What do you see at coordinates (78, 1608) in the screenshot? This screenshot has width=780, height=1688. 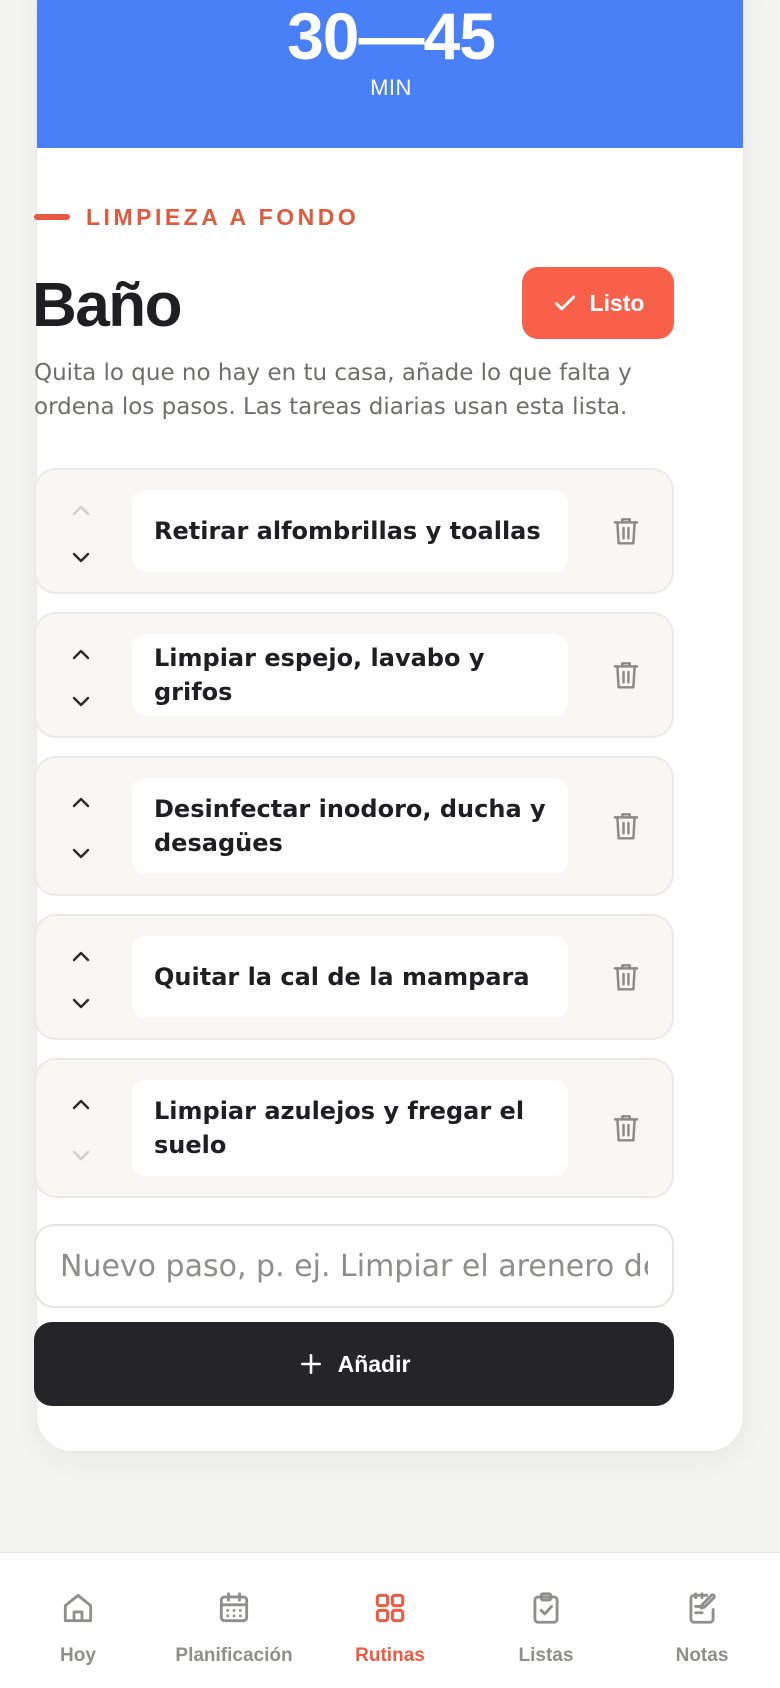 I see `home-icon` at bounding box center [78, 1608].